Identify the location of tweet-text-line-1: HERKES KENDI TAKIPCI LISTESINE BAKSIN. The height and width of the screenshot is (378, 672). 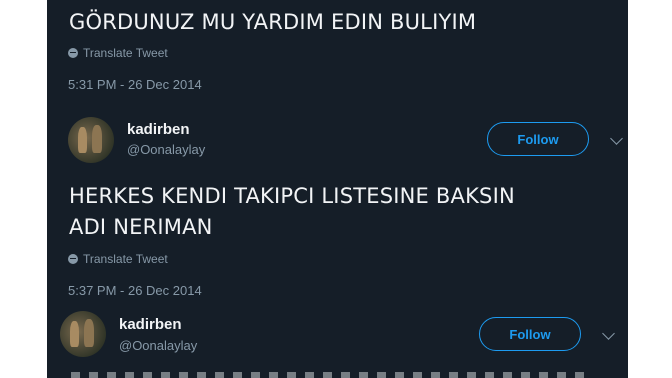
(292, 196).